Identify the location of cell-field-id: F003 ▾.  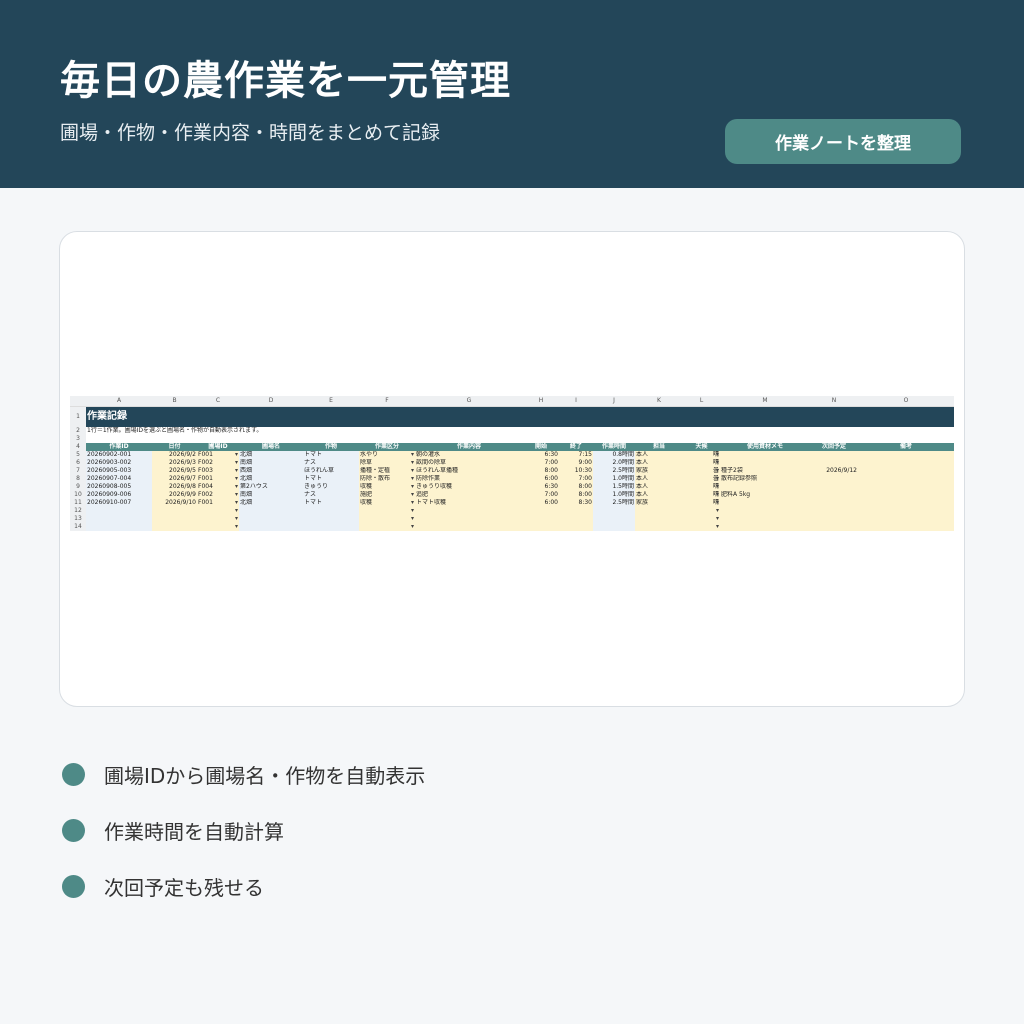
(218, 471).